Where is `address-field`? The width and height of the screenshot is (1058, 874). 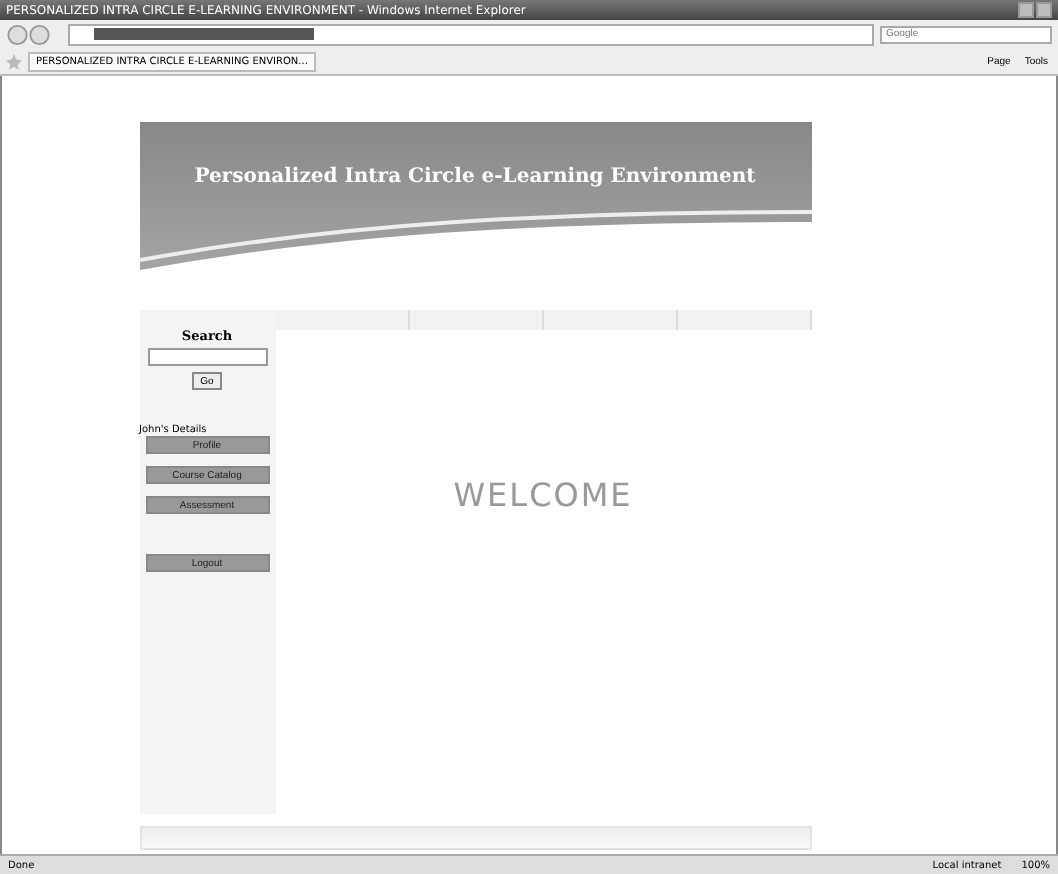 address-field is located at coordinates (471, 34).